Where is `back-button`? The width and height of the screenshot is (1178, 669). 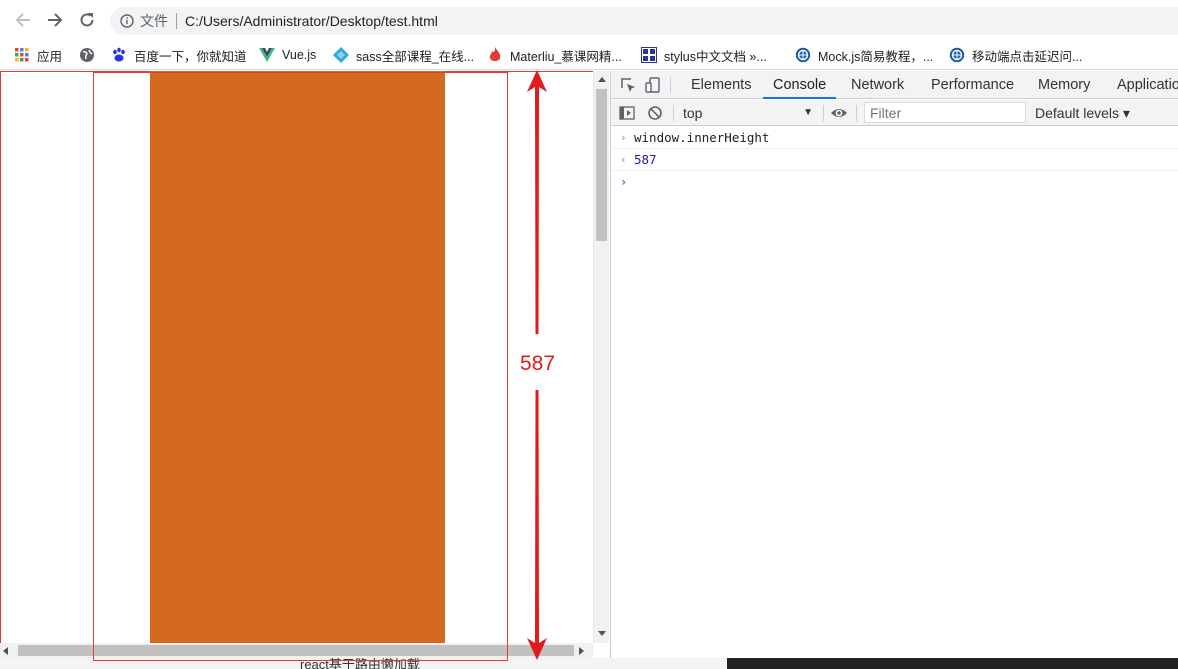
back-button is located at coordinates (23, 20).